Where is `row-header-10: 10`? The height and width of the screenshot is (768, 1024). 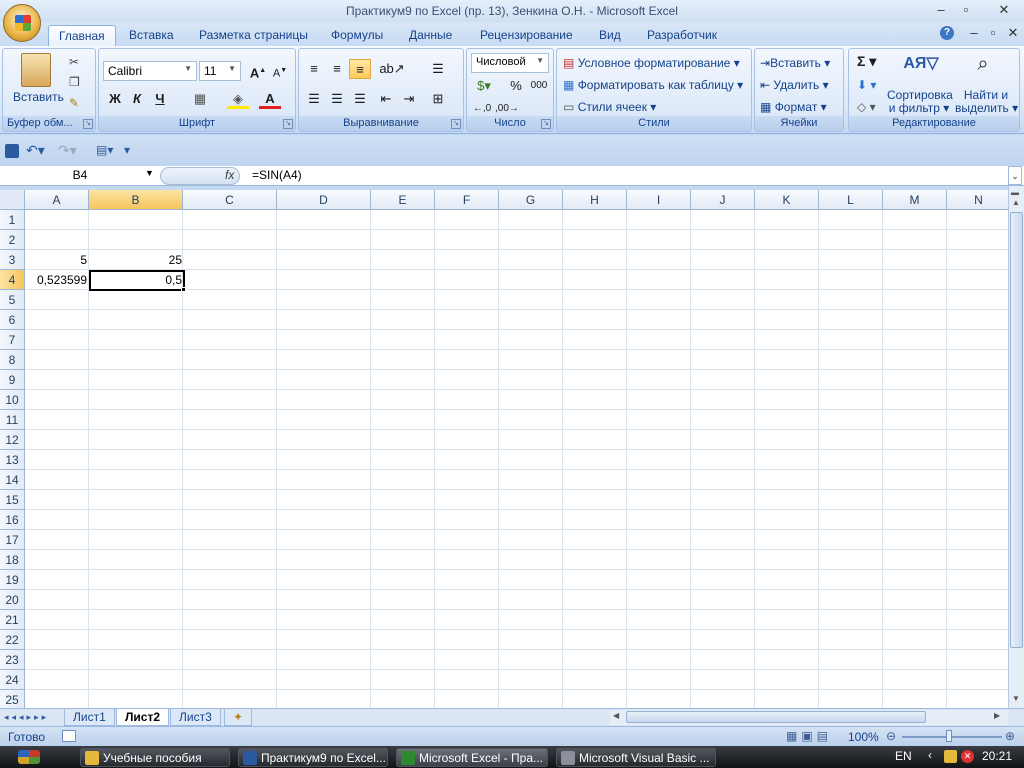
row-header-10: 10 is located at coordinates (12, 400).